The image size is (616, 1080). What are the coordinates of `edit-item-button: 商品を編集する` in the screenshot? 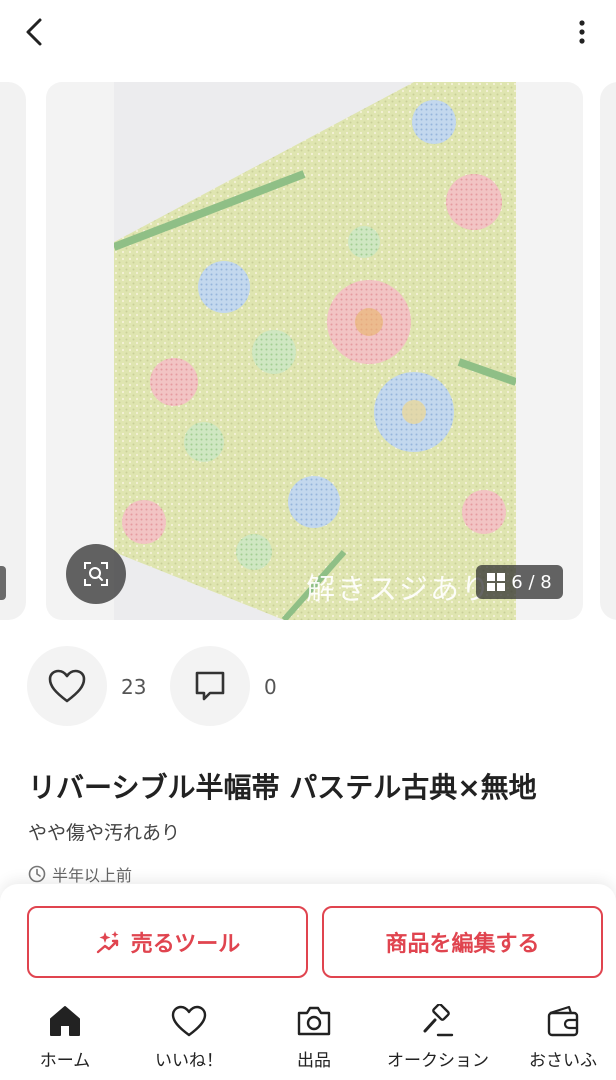 It's located at (462, 942).